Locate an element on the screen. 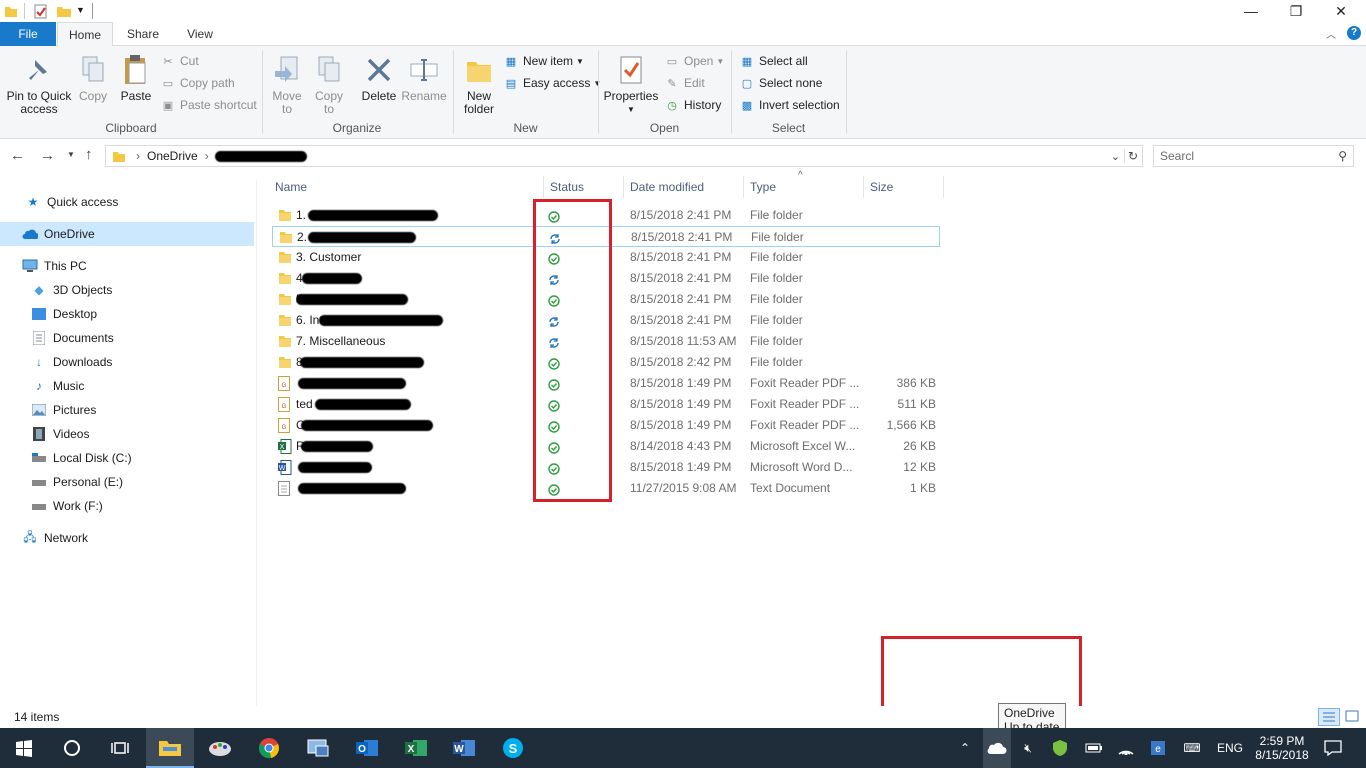 Image resolution: width=1366 pixels, height=768 pixels. address-box: › OneDrive › ⌄ ↻ is located at coordinates (624, 156).